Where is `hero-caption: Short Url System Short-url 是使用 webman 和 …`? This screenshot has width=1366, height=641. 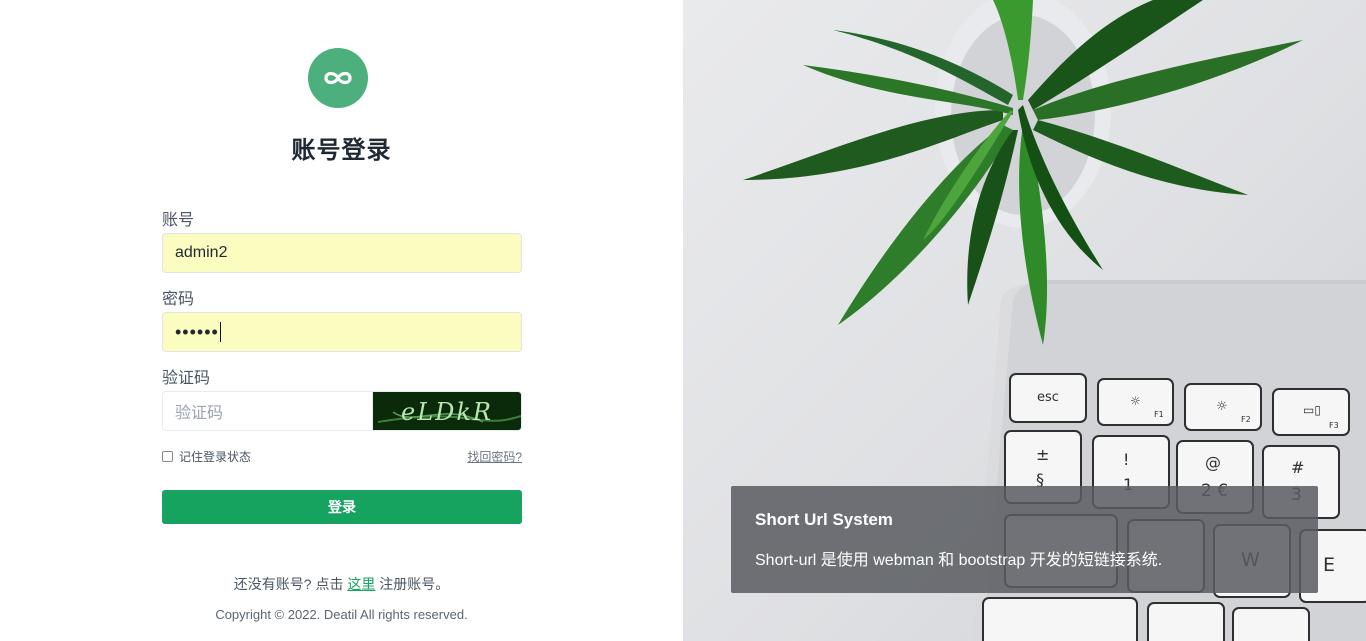 hero-caption: Short Url System Short-url 是使用 webman 和 … is located at coordinates (1024, 539).